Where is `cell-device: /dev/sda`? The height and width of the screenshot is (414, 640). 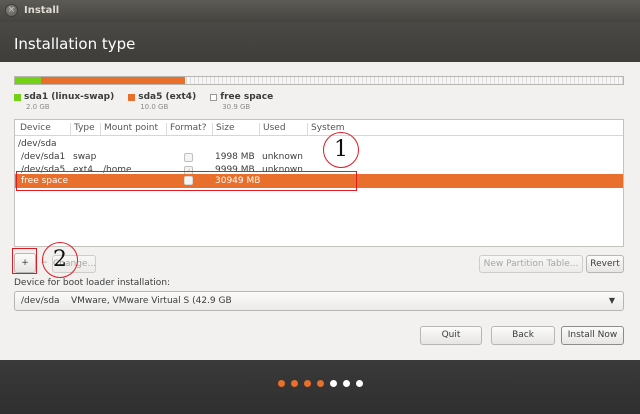
cell-device: /dev/sda is located at coordinates (37, 144).